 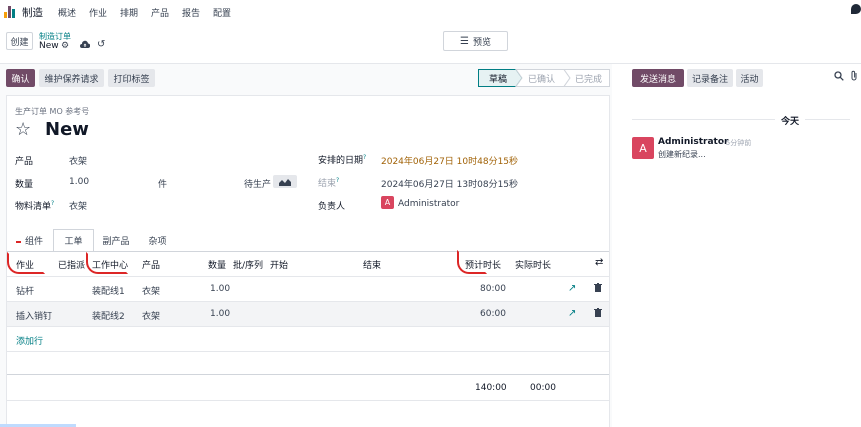 What do you see at coordinates (71, 78) in the screenshot?
I see `maintenance-request-button: 维护保养请求` at bounding box center [71, 78].